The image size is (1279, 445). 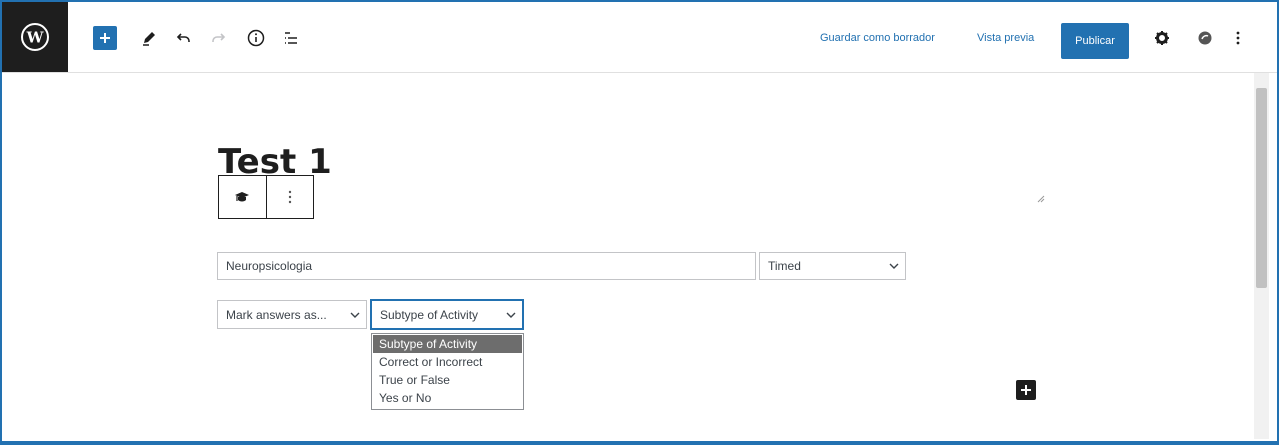 I want to click on dropdown-option: Correct or Incorrect, so click(x=447, y=362).